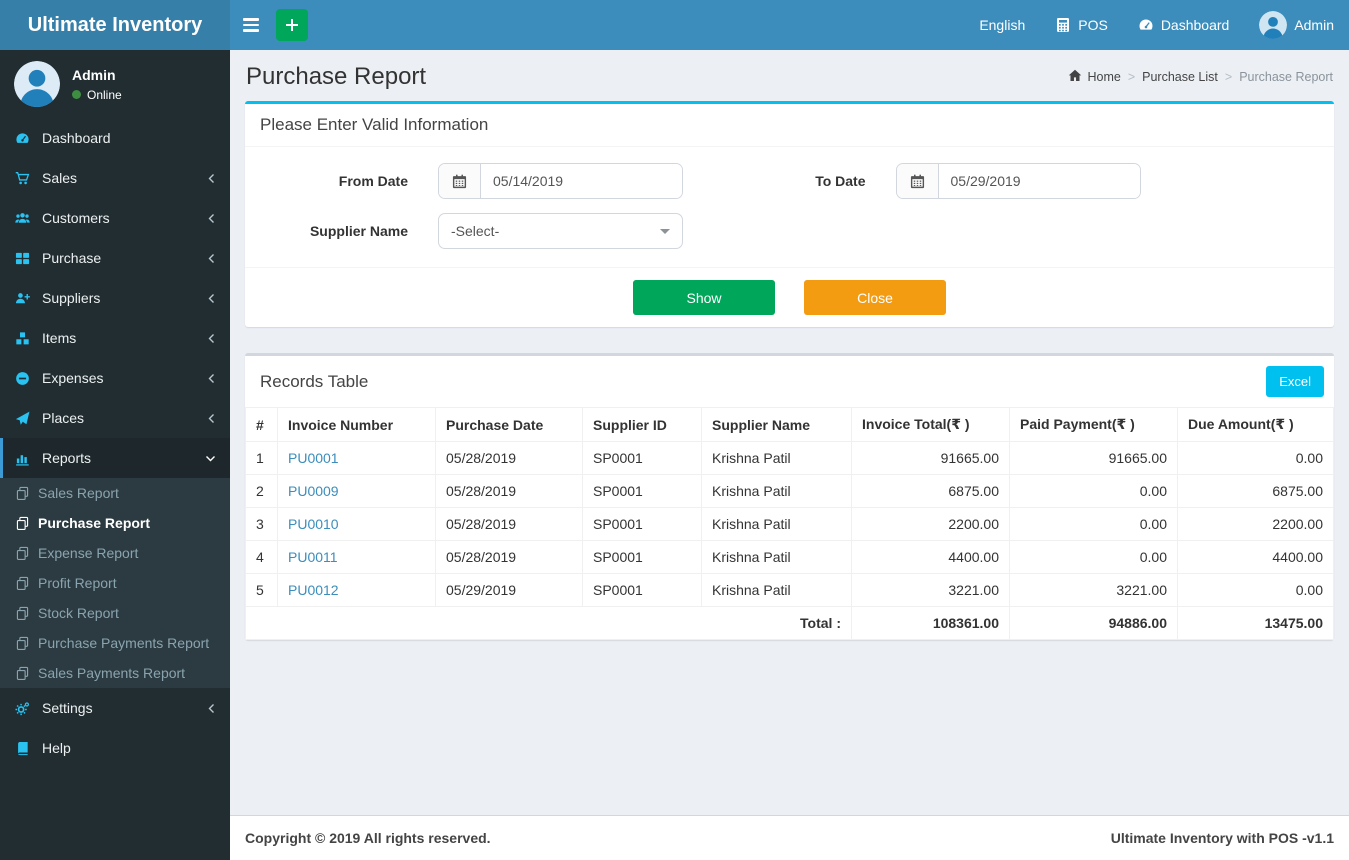 Image resolution: width=1349 pixels, height=860 pixels. I want to click on navbar-right: English POS Dashboard Admin, so click(1156, 25).